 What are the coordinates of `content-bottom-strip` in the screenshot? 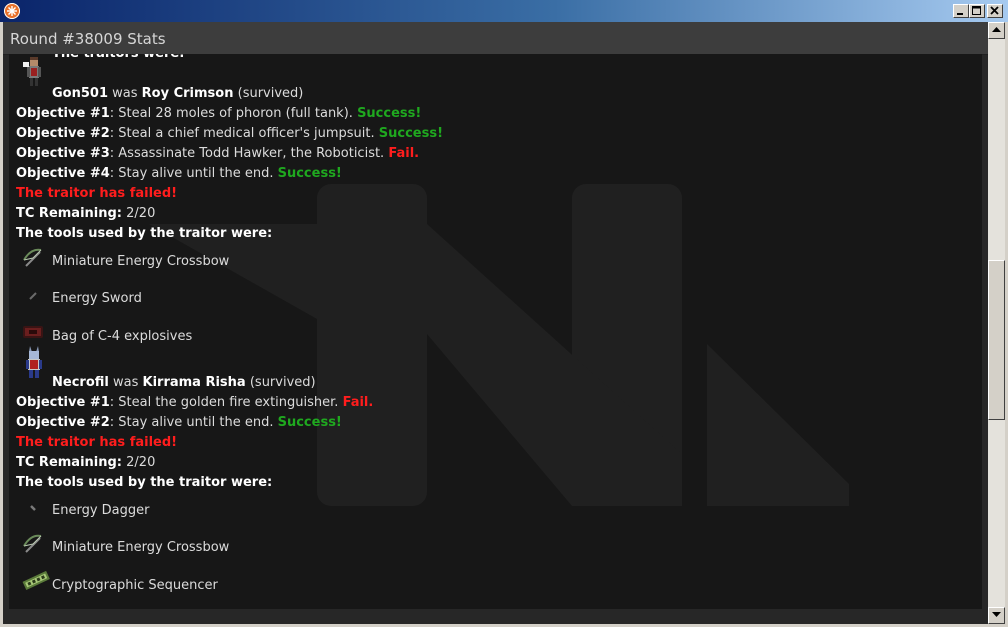 It's located at (495, 616).